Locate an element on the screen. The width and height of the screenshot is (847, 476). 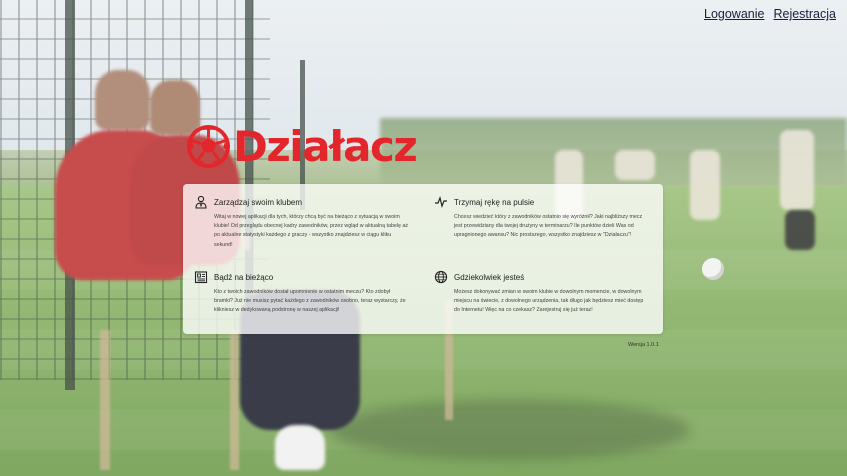
feature-title: Zarządzaj swoim klubem is located at coordinates (258, 202).